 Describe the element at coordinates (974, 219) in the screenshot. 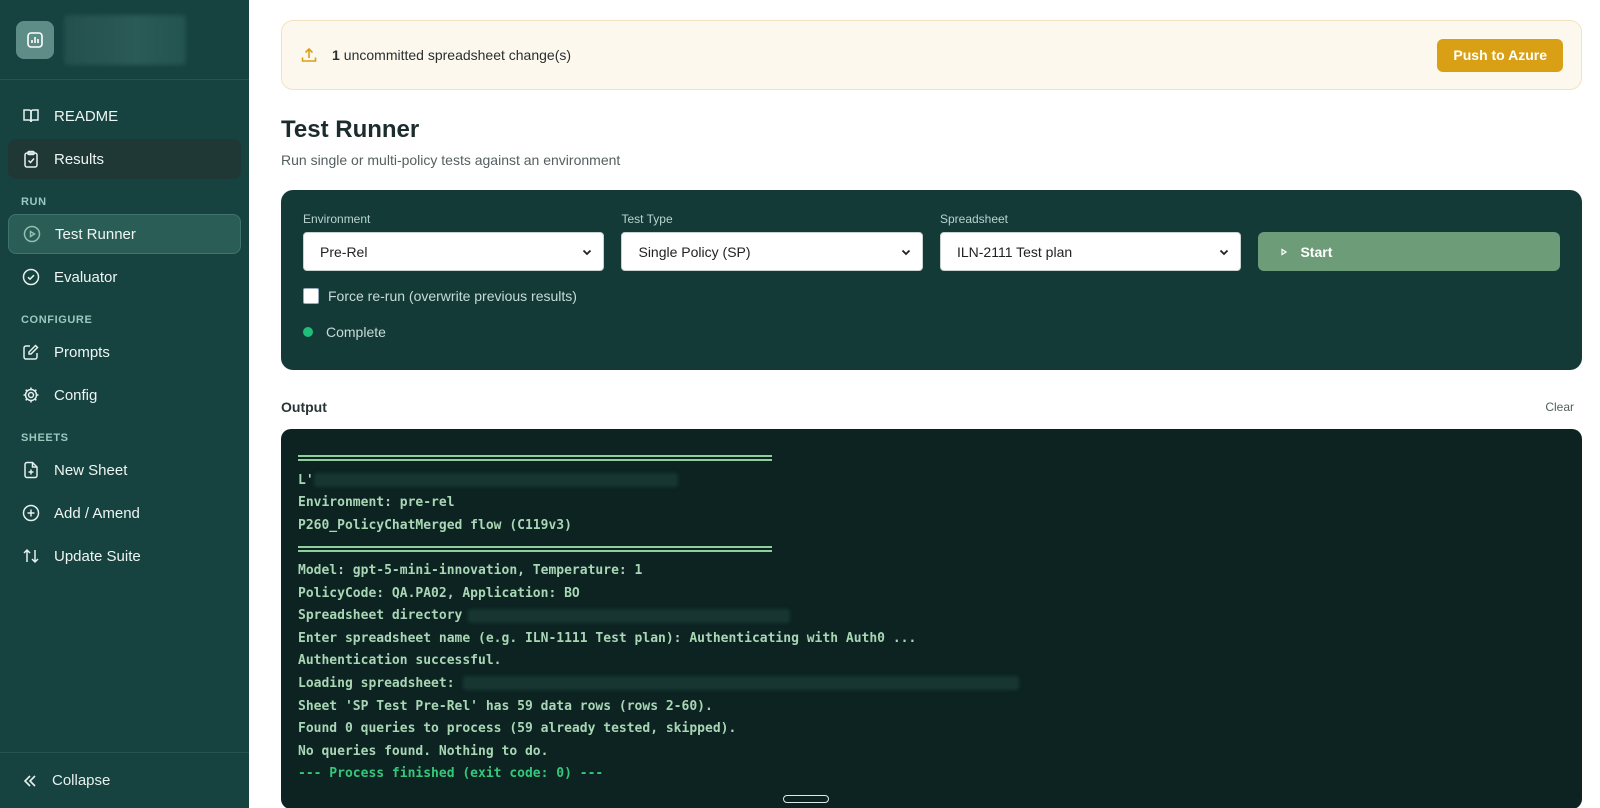

I see `spreadsheet-label: Spreadsheet` at that location.